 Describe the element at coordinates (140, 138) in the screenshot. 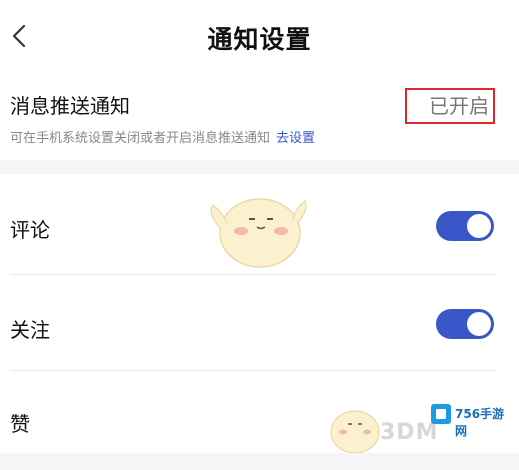

I see `push-hint-text: 可在手机系统设置关闭或者开启消息推送通知` at that location.